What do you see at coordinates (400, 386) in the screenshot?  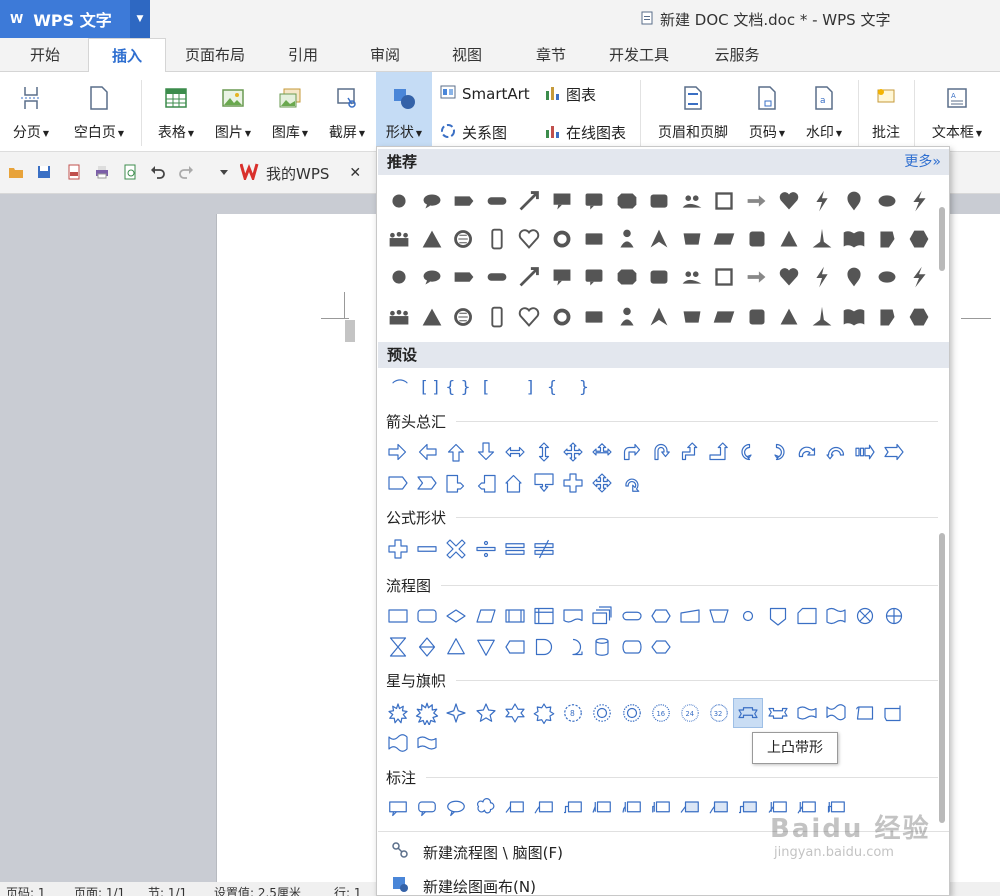 I see `preset-bracket-shape: ⌒` at bounding box center [400, 386].